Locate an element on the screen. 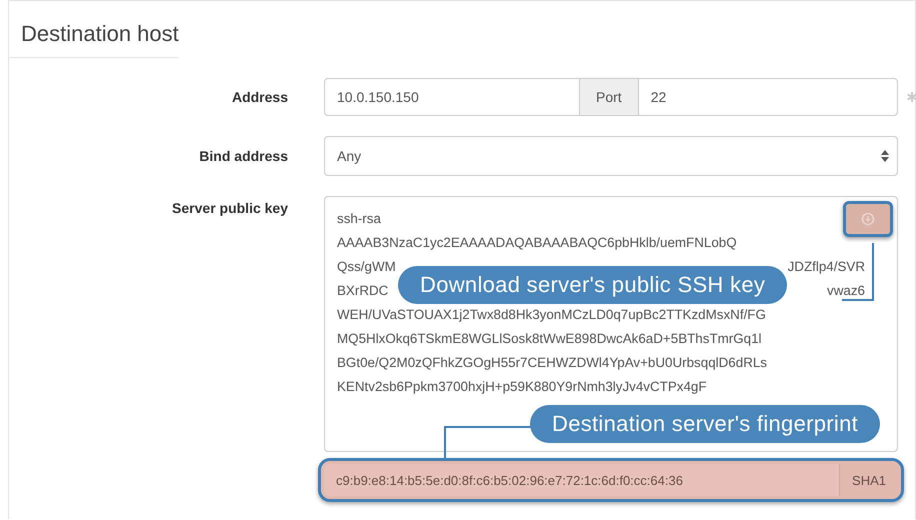  download-icon is located at coordinates (868, 219).